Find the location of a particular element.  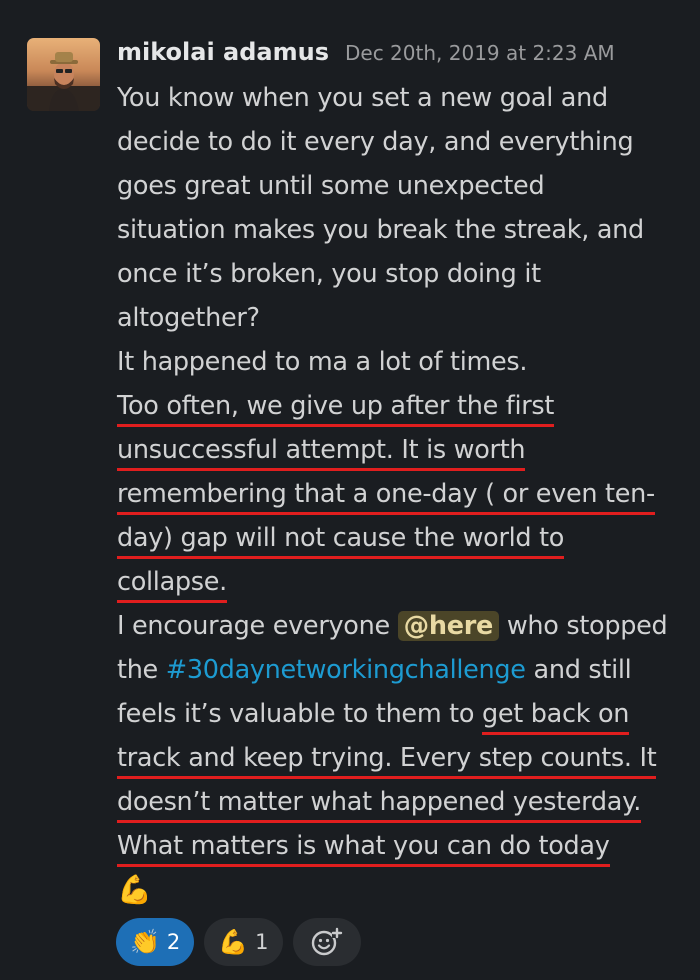

message-line: I encourage everyone @here who stopped is located at coordinates (404, 626).